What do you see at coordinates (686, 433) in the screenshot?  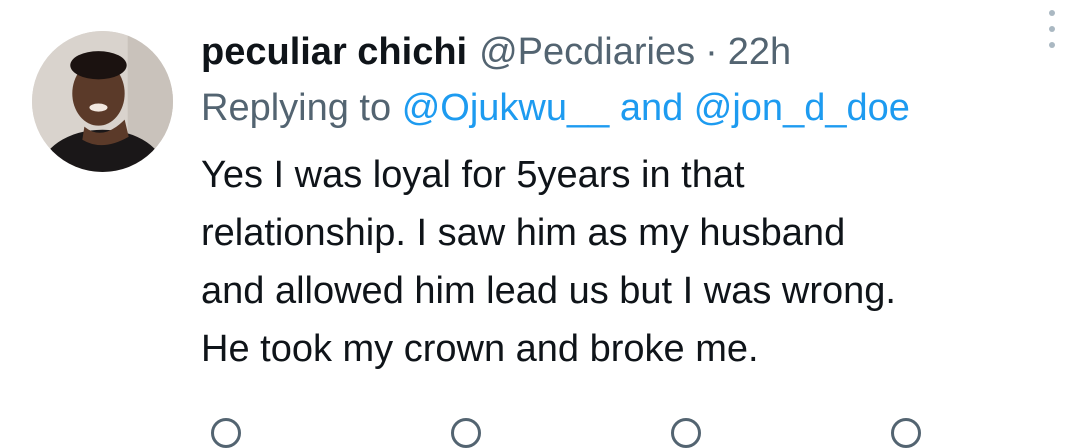 I see `like-icon` at bounding box center [686, 433].